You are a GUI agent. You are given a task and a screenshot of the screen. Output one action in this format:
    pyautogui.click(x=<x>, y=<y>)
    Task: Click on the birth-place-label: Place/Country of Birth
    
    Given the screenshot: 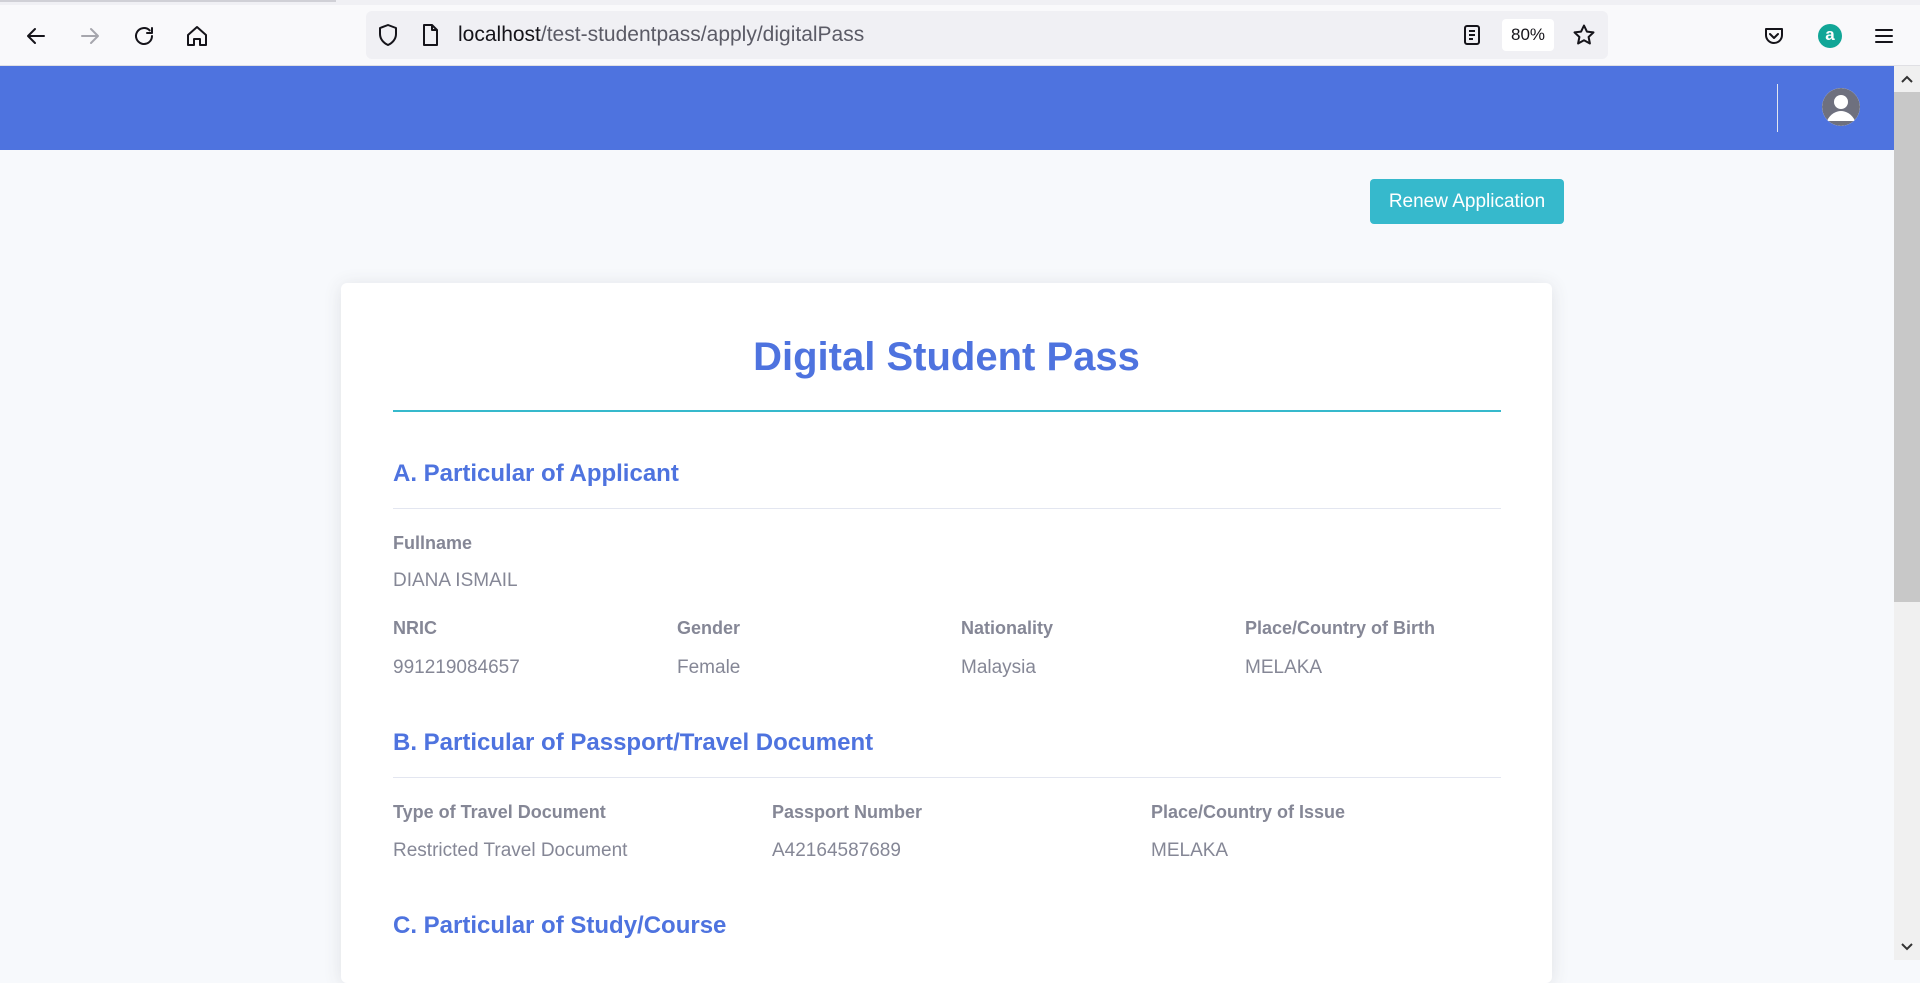 What is the action you would take?
    pyautogui.click(x=1340, y=628)
    